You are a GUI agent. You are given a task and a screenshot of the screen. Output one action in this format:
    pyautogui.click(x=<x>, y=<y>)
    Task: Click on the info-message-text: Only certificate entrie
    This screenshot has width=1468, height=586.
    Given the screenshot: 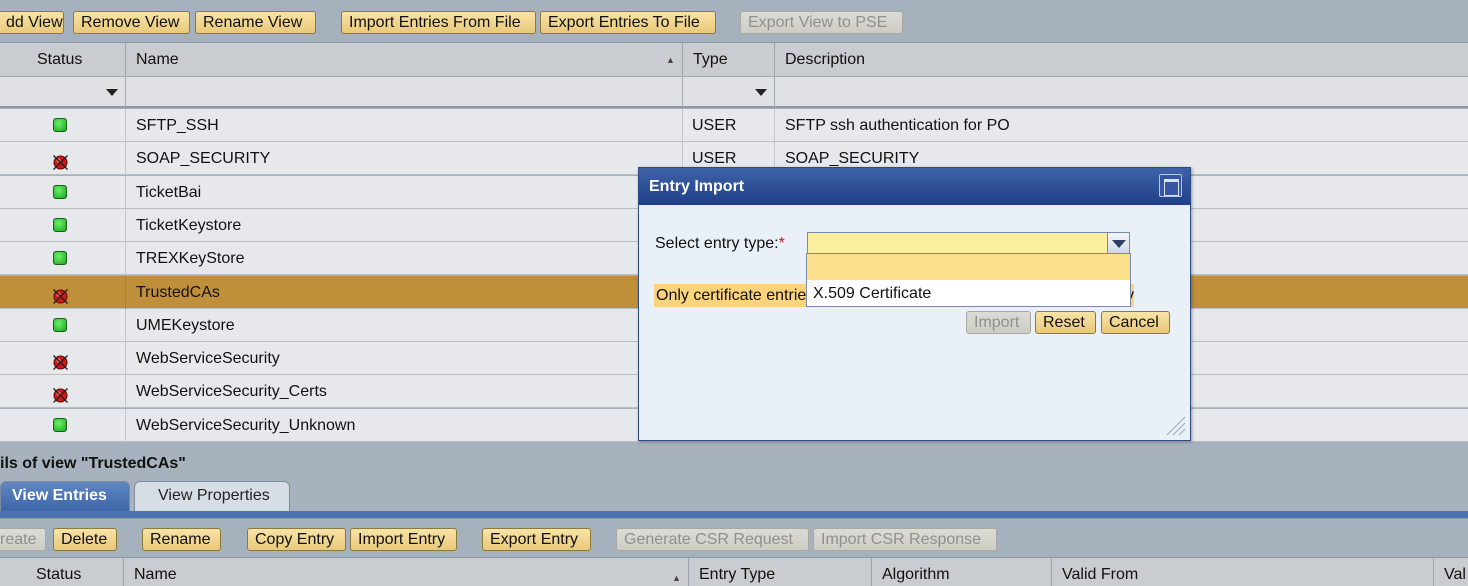 What is the action you would take?
    pyautogui.click(x=731, y=295)
    